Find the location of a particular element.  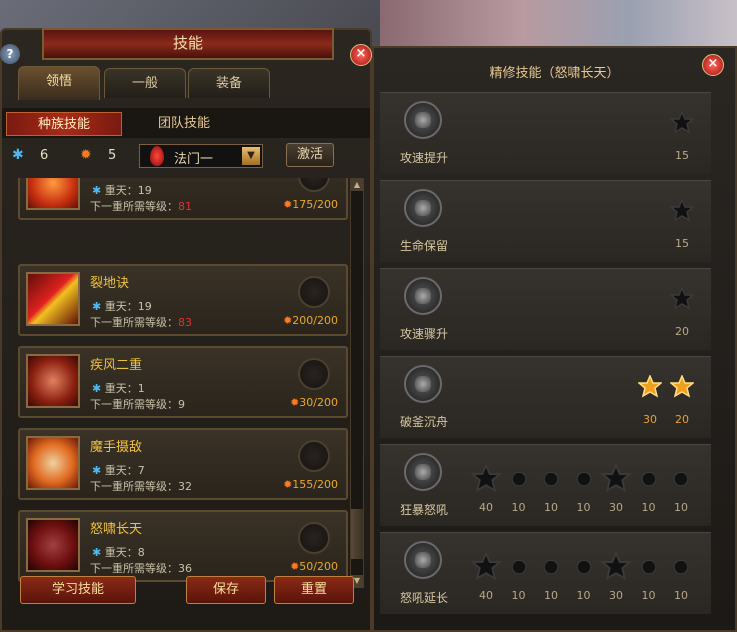

help-icon: ? is located at coordinates (10, 54).